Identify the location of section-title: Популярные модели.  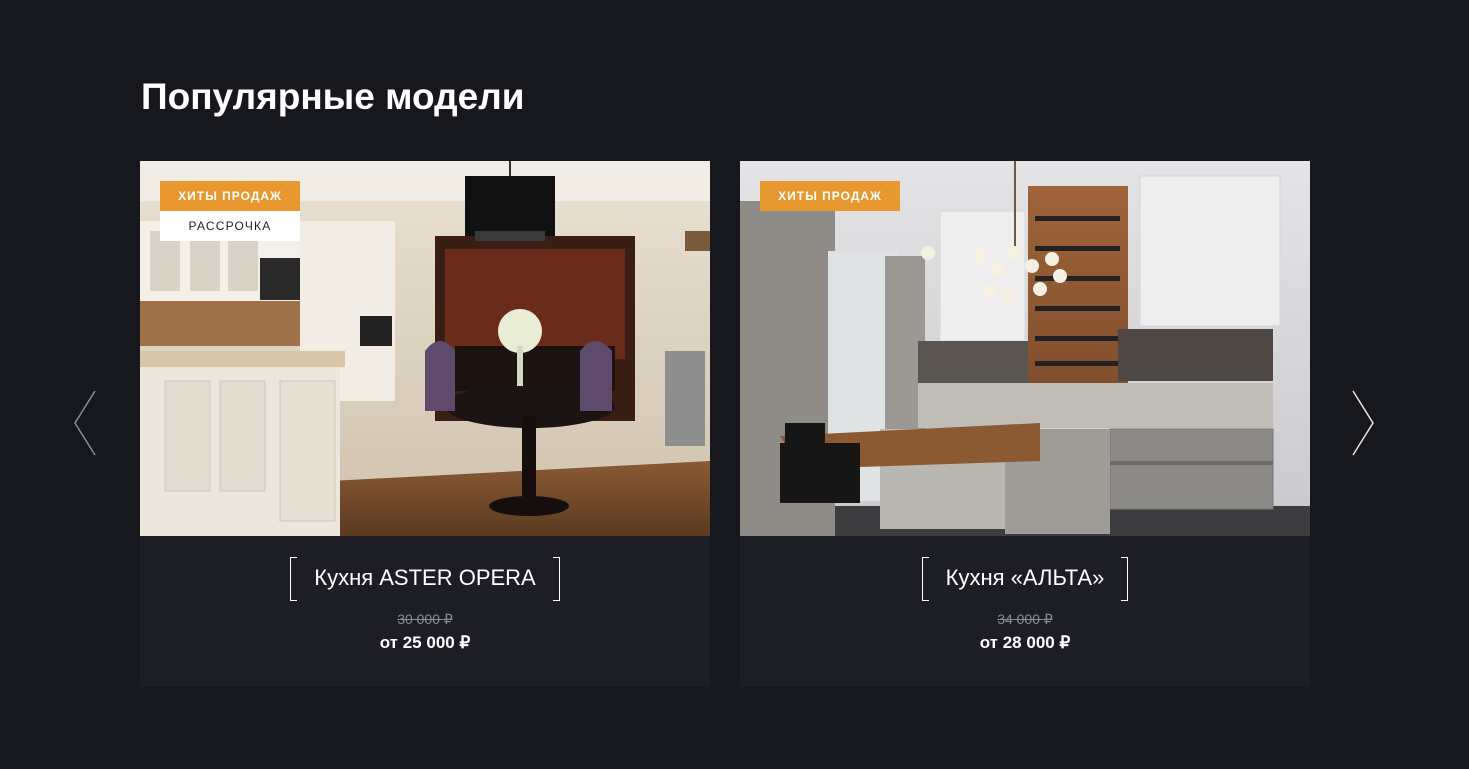
(333, 96).